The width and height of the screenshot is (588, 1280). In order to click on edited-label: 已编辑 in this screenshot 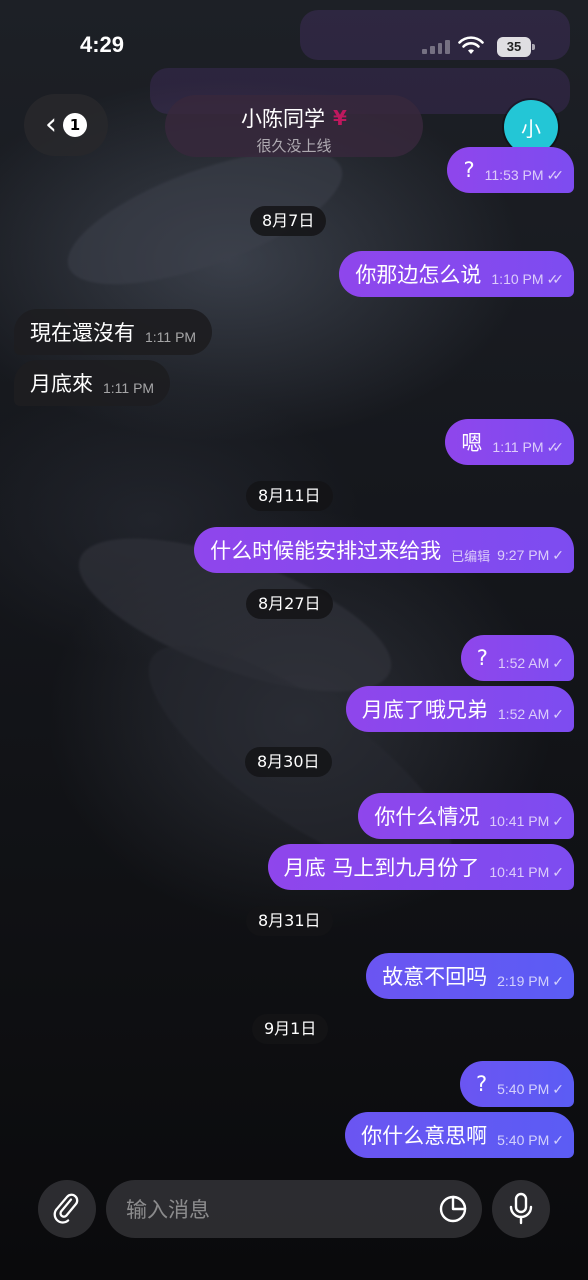, I will do `click(471, 556)`.